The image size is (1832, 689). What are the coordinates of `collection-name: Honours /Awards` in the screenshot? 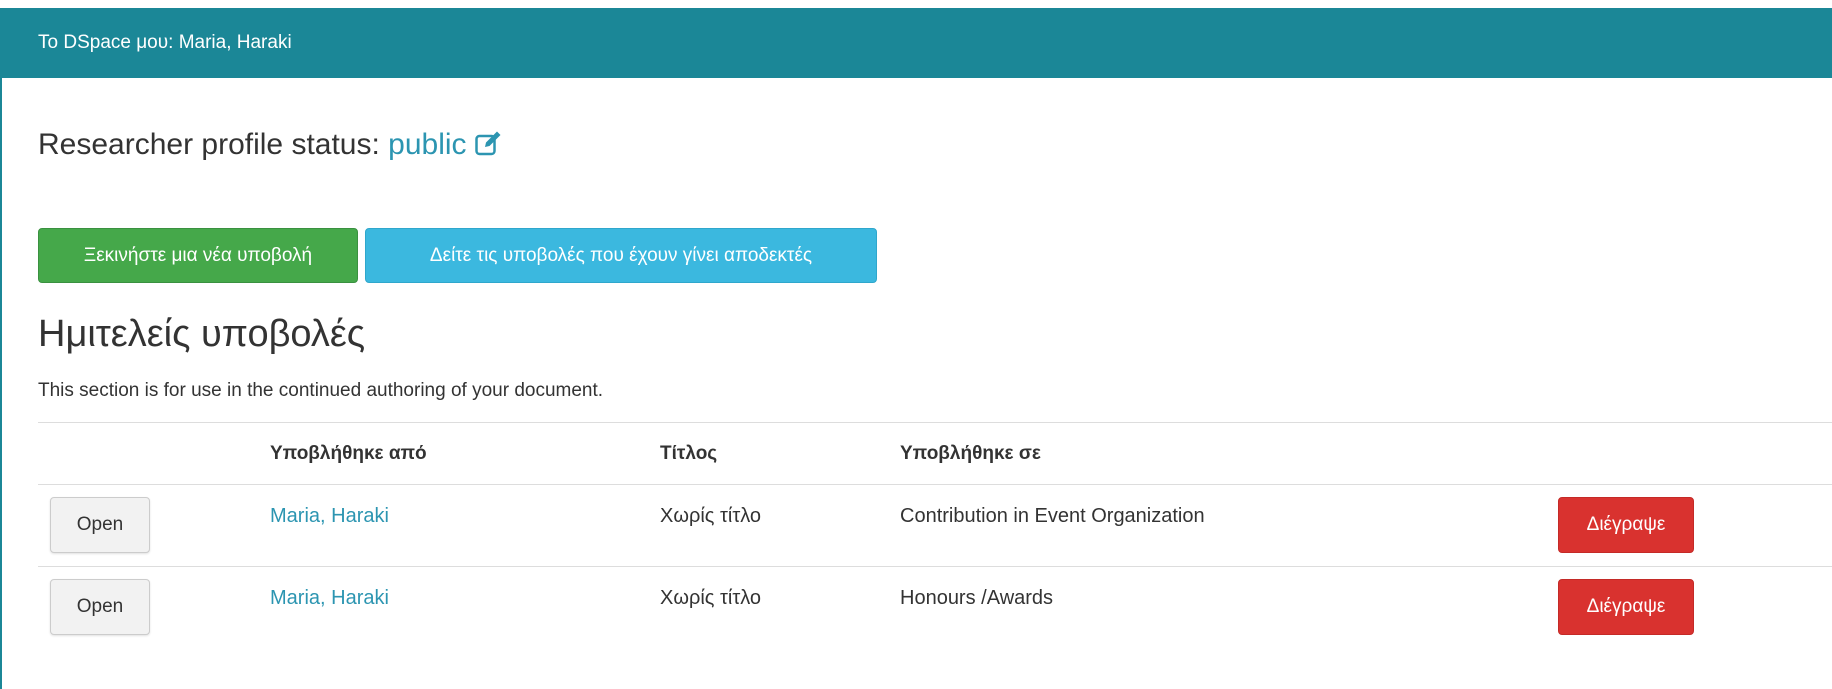 It's located at (977, 598).